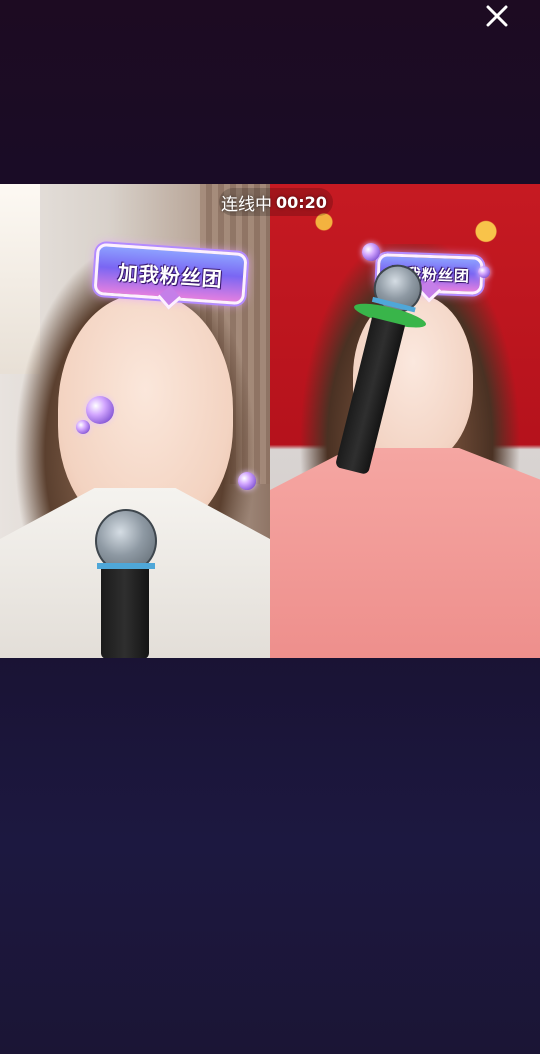 Image resolution: width=540 pixels, height=1054 pixels. What do you see at coordinates (247, 481) in the screenshot?
I see `left-disco-ball-right-icon` at bounding box center [247, 481].